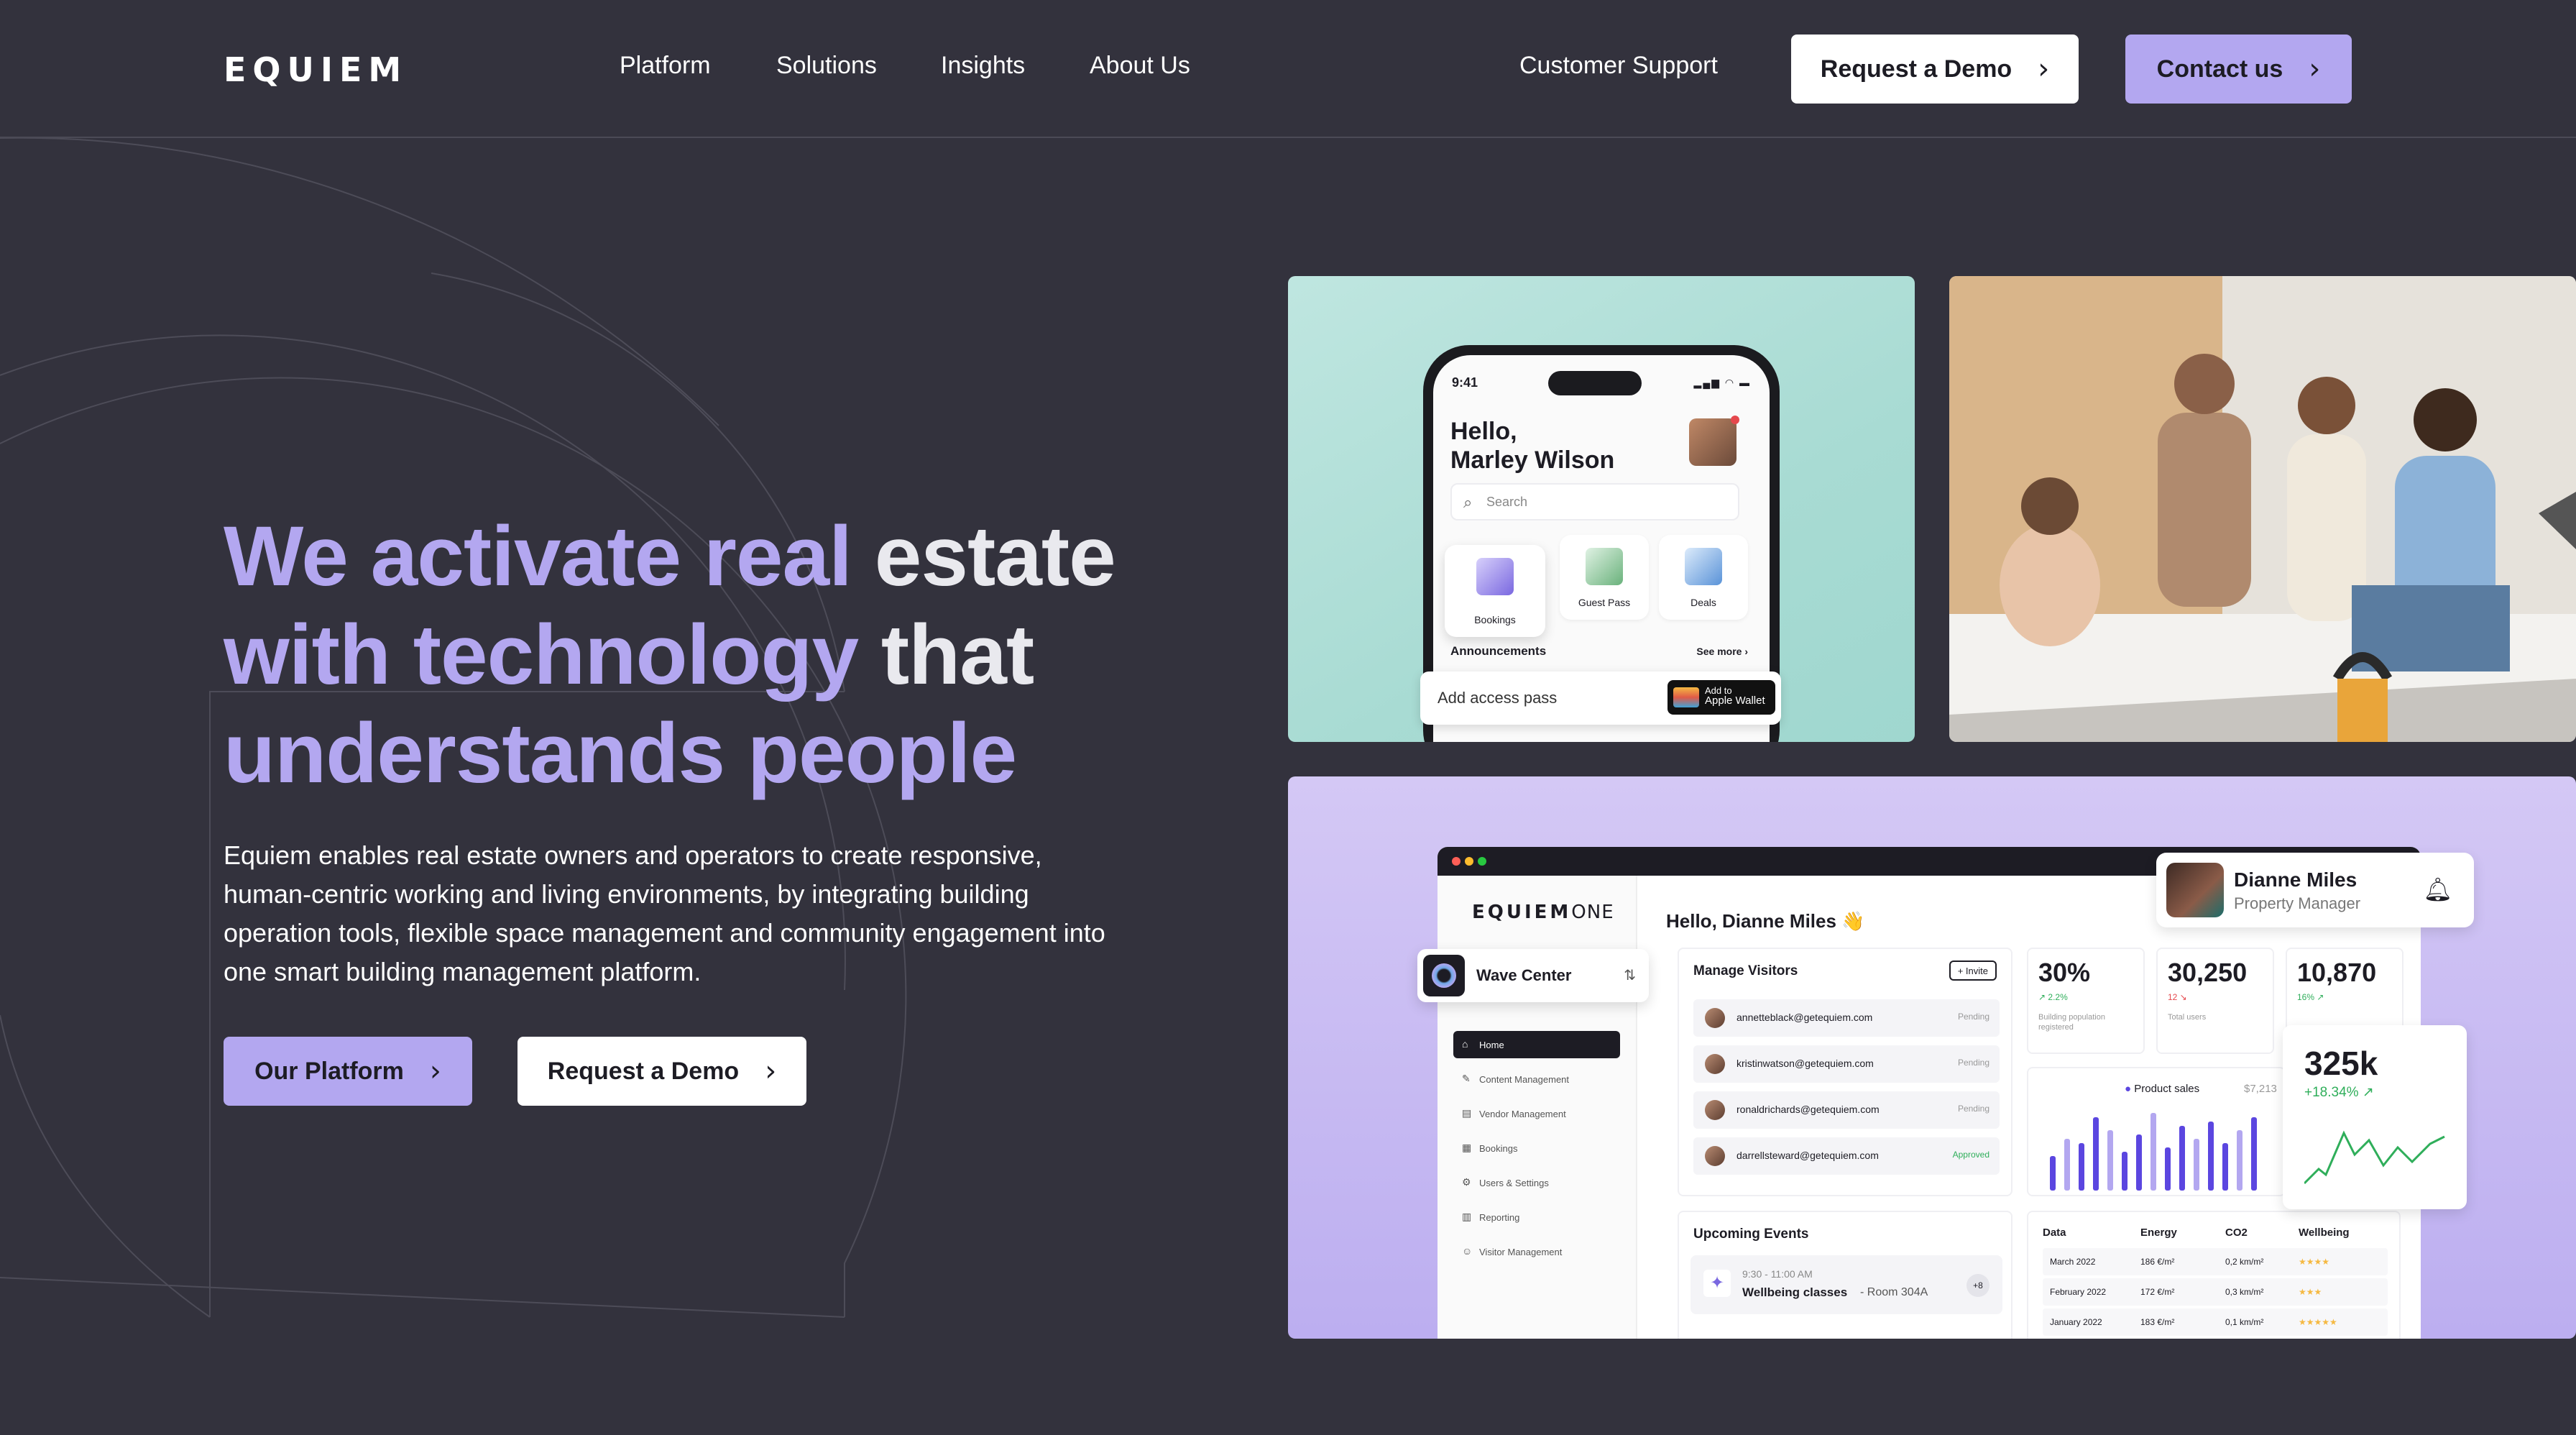 Image resolution: width=2576 pixels, height=1435 pixels. I want to click on visitor-row: annetteblack@getequiem.com Pending, so click(1846, 1018).